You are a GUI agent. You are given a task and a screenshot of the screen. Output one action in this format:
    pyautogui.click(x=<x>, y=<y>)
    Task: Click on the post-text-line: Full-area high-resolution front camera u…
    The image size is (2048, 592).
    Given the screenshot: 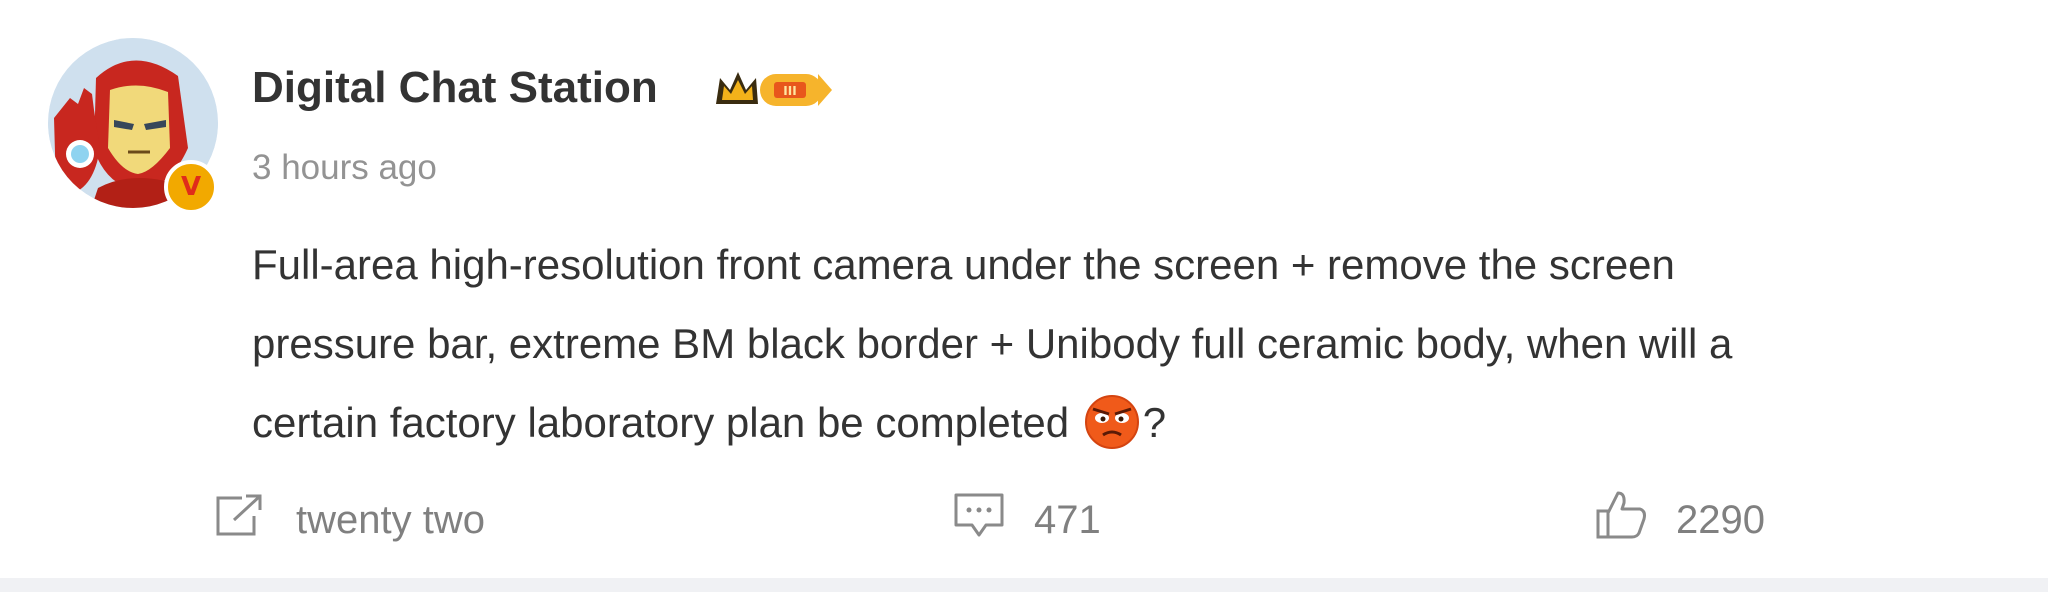 What is the action you would take?
    pyautogui.click(x=963, y=264)
    